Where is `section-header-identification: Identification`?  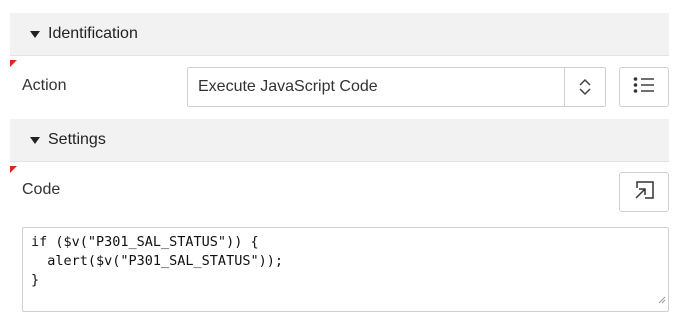 section-header-identification: Identification is located at coordinates (339, 34).